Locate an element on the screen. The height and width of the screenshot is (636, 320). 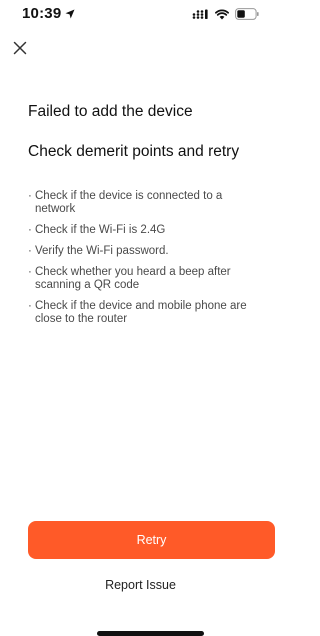
list-item: · Check if the Wi-Fi is 2.4G is located at coordinates (142, 230).